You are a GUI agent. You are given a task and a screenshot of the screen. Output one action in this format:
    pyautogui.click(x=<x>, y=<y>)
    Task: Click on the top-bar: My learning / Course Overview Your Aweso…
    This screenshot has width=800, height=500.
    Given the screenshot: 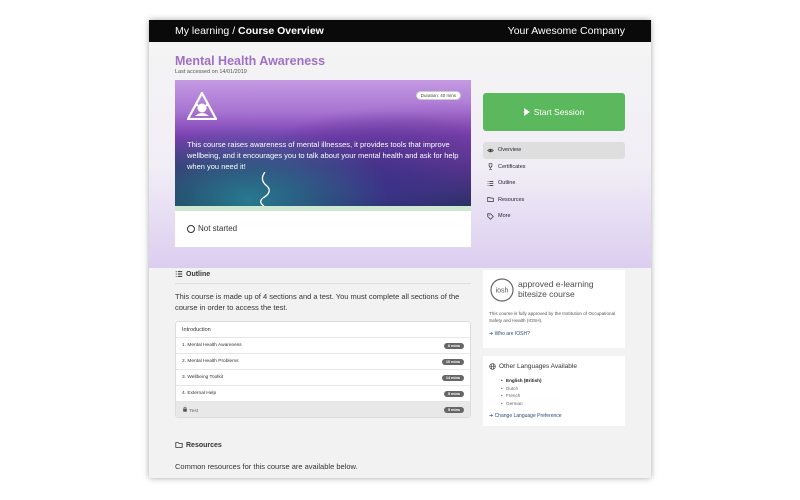 What is the action you would take?
    pyautogui.click(x=400, y=31)
    